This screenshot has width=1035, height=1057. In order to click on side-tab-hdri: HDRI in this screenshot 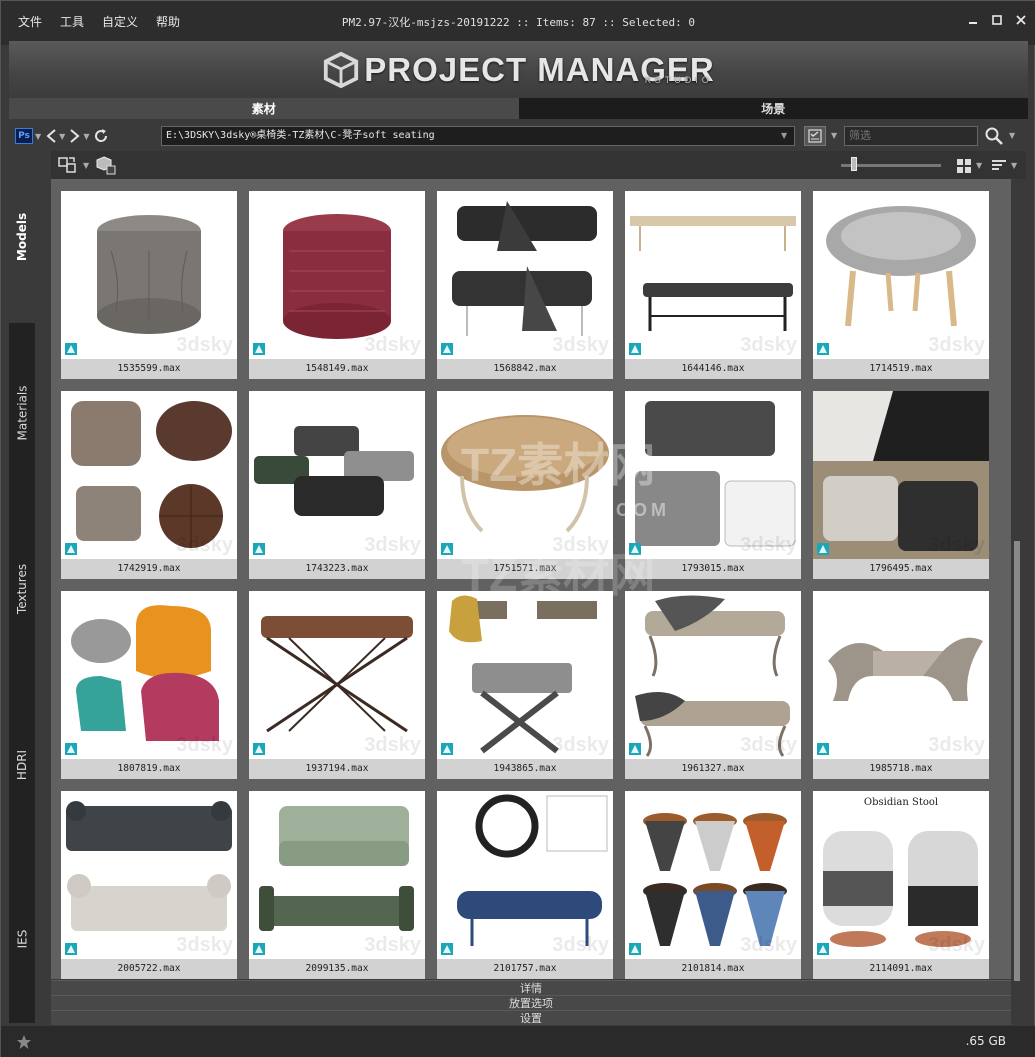, I will do `click(22, 765)`.